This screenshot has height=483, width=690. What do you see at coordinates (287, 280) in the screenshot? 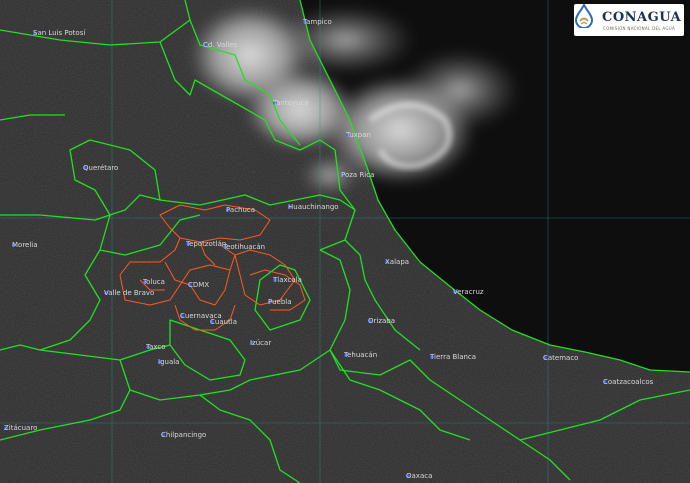
I see `city-label: Tlaxcala` at bounding box center [287, 280].